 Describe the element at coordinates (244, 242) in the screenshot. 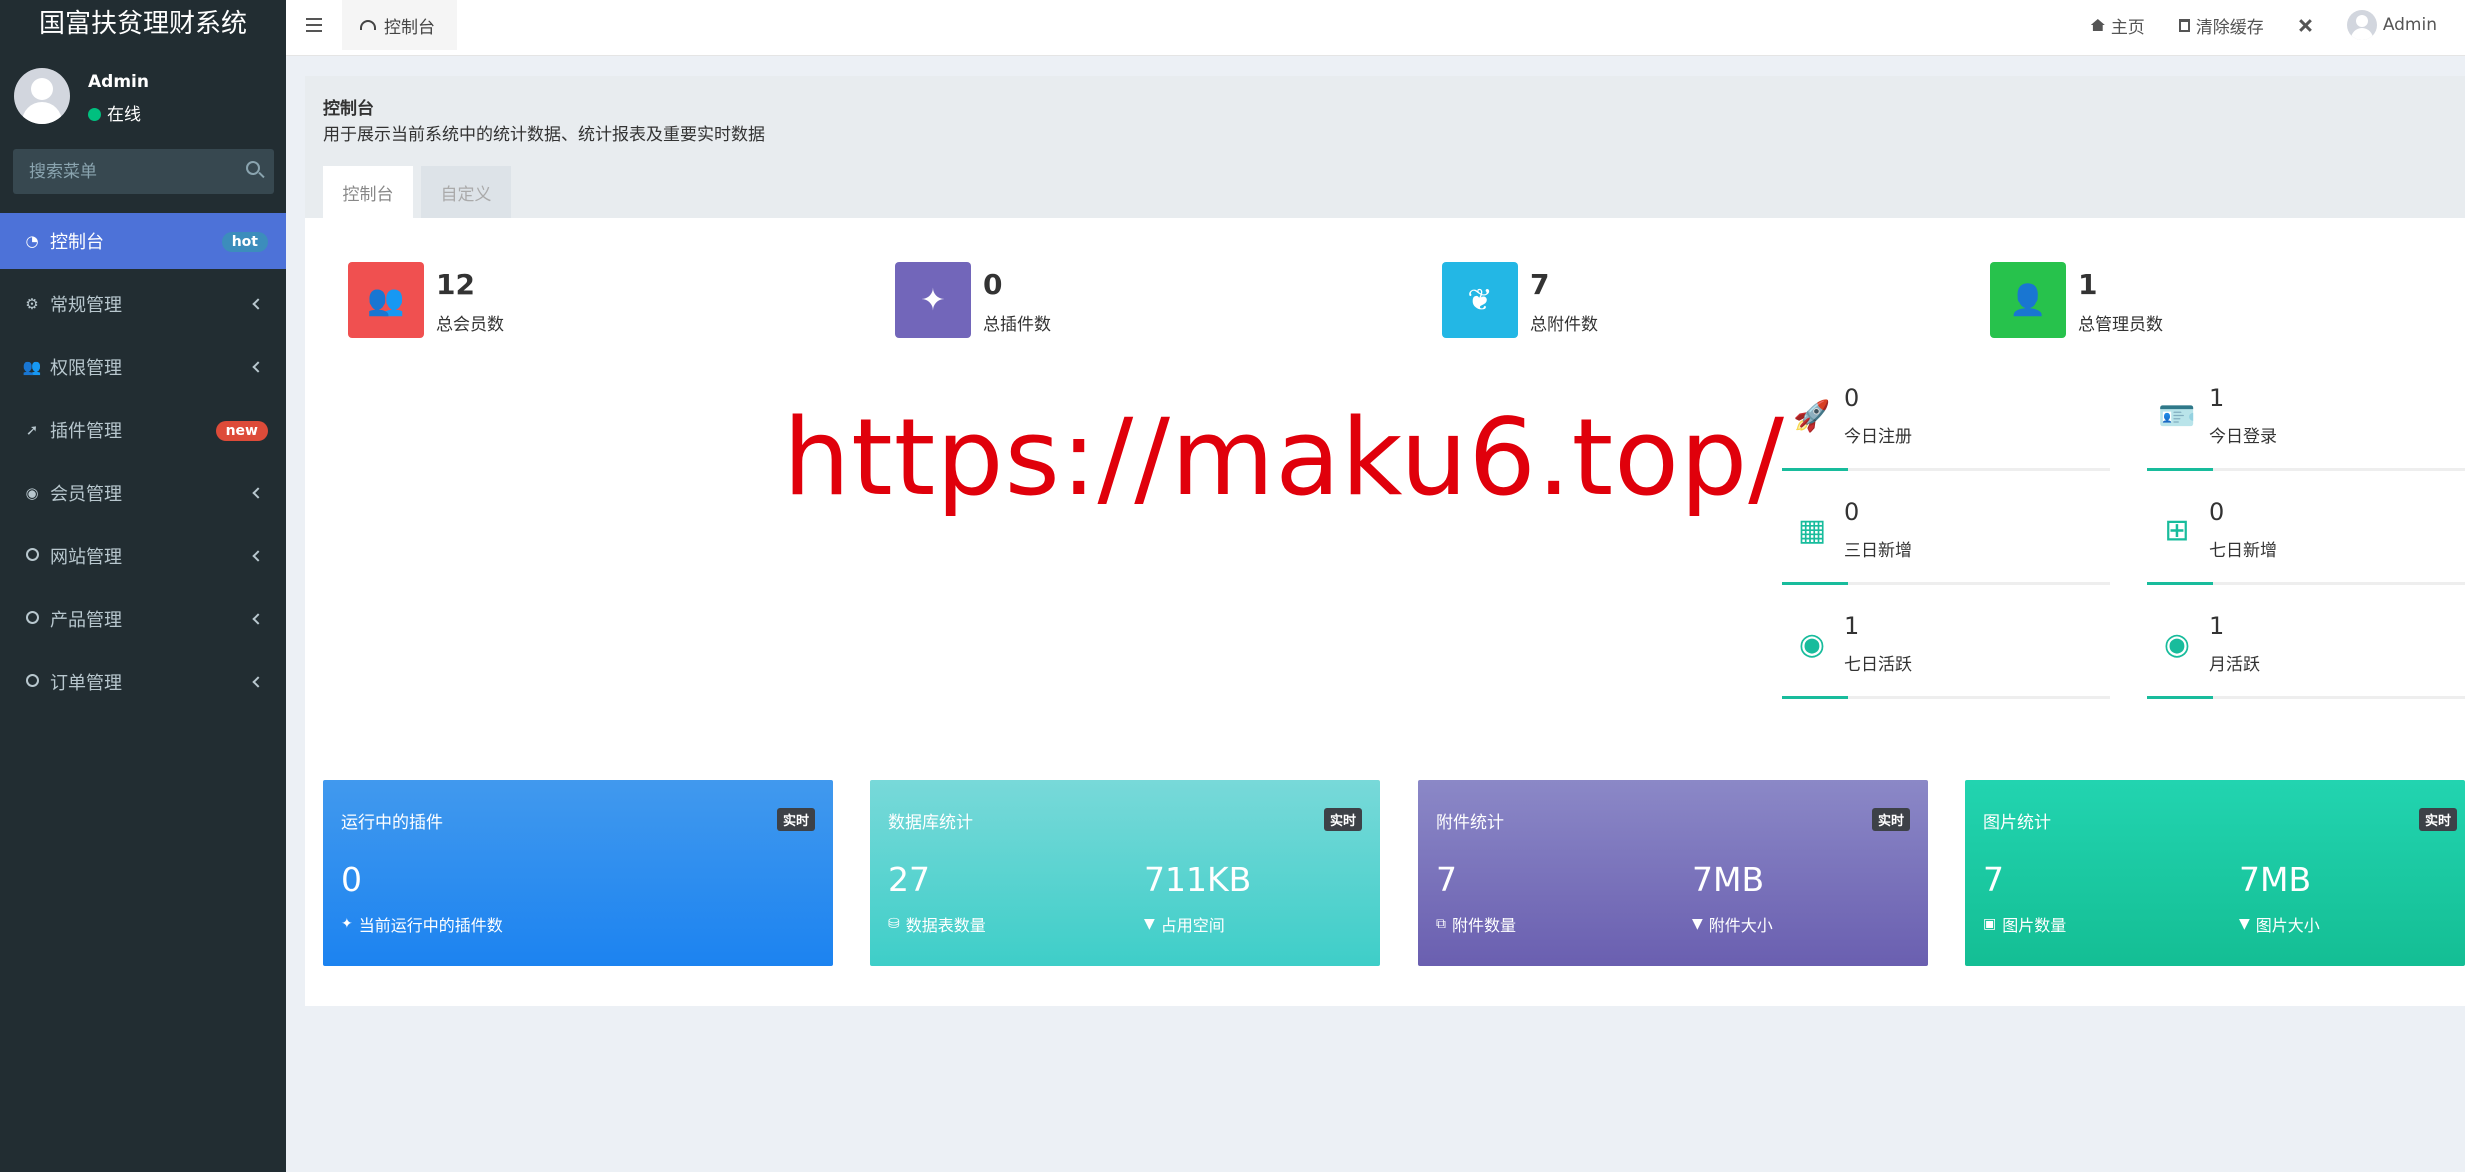

I see `hot-badge: hot` at that location.